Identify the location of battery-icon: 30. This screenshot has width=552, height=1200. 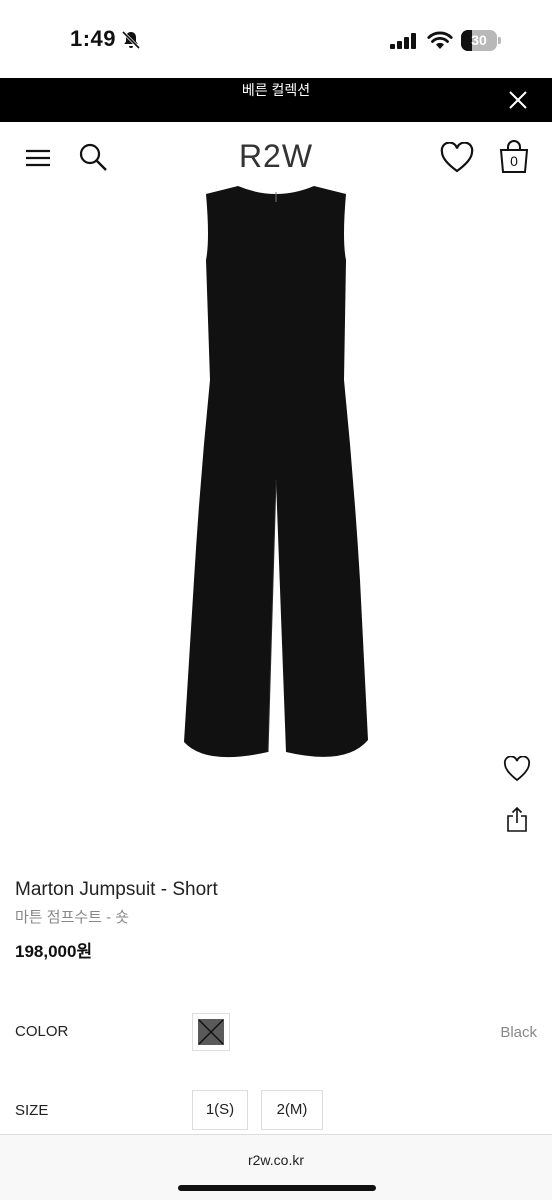
(481, 40).